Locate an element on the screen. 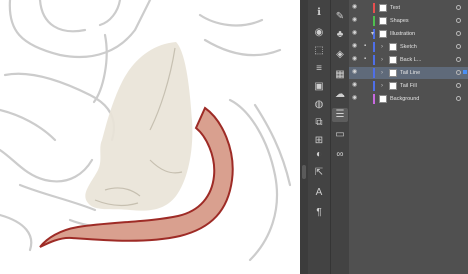 This screenshot has width=468, height=274. stroke-icon: ≡ is located at coordinates (319, 69).